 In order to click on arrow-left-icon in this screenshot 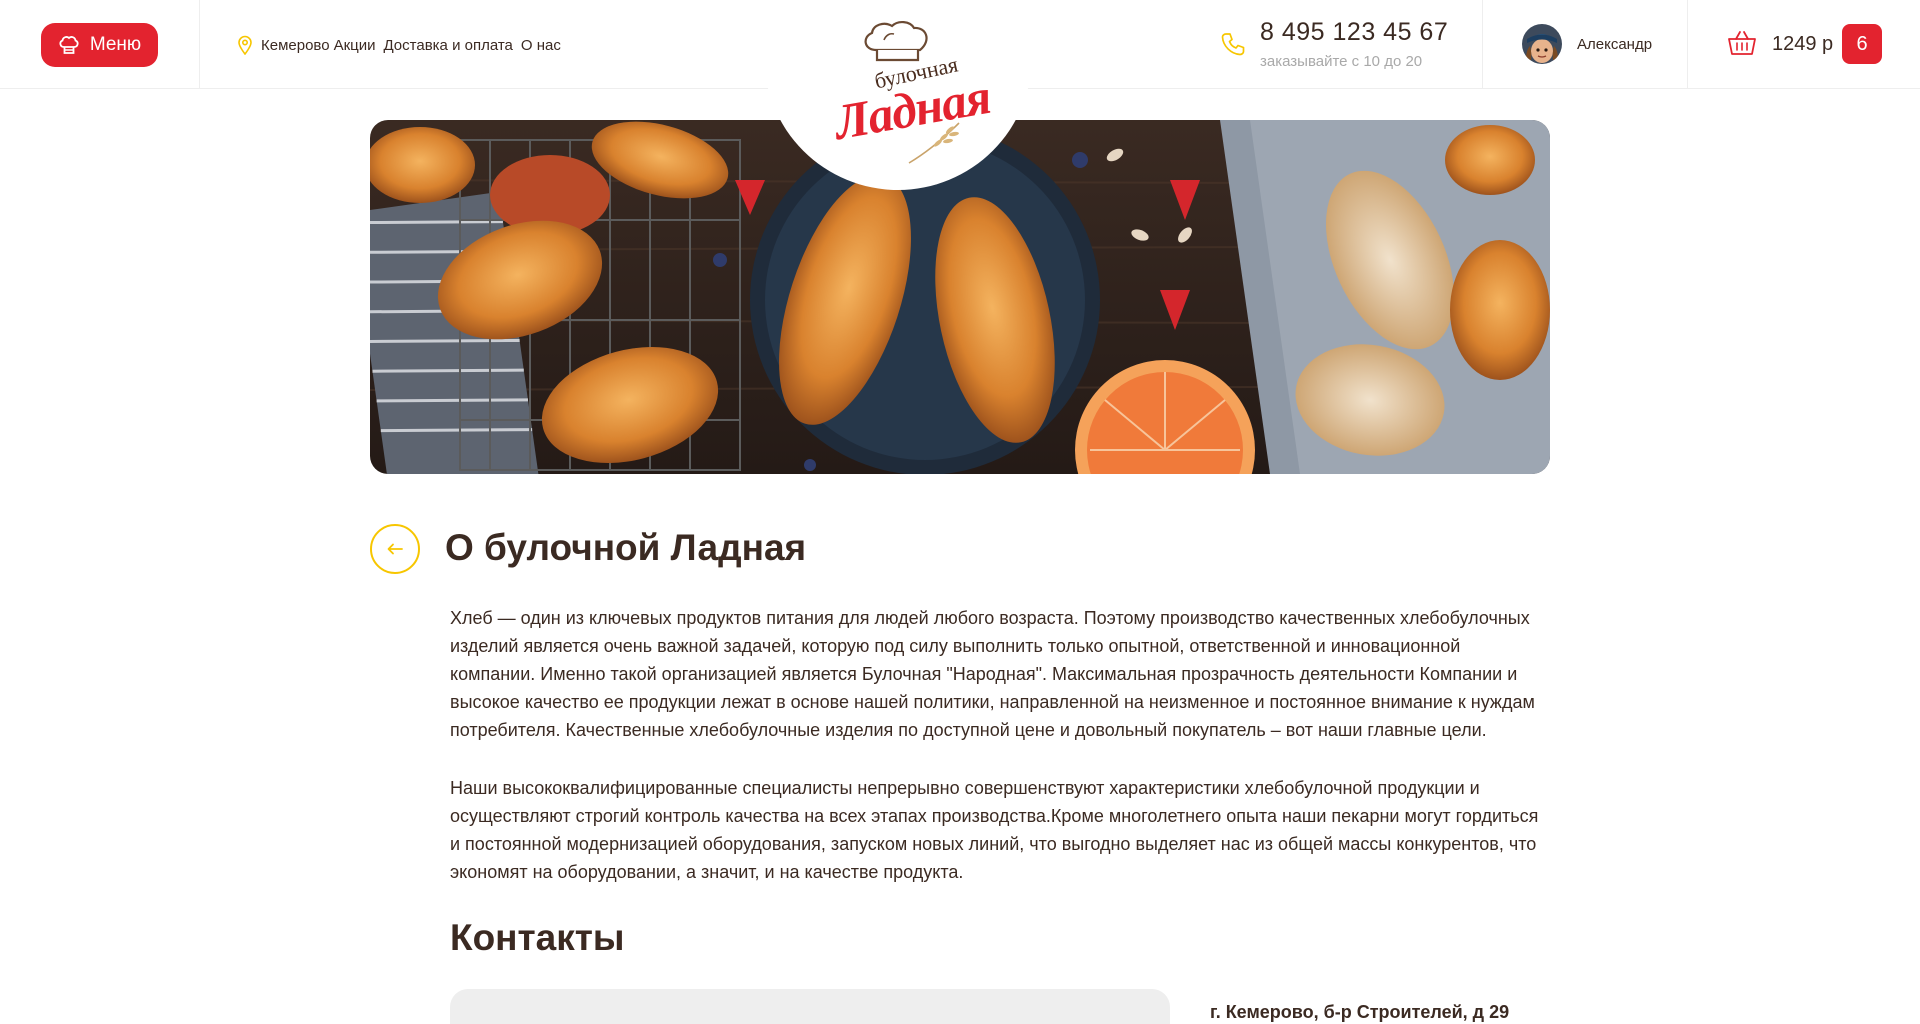, I will do `click(395, 549)`.